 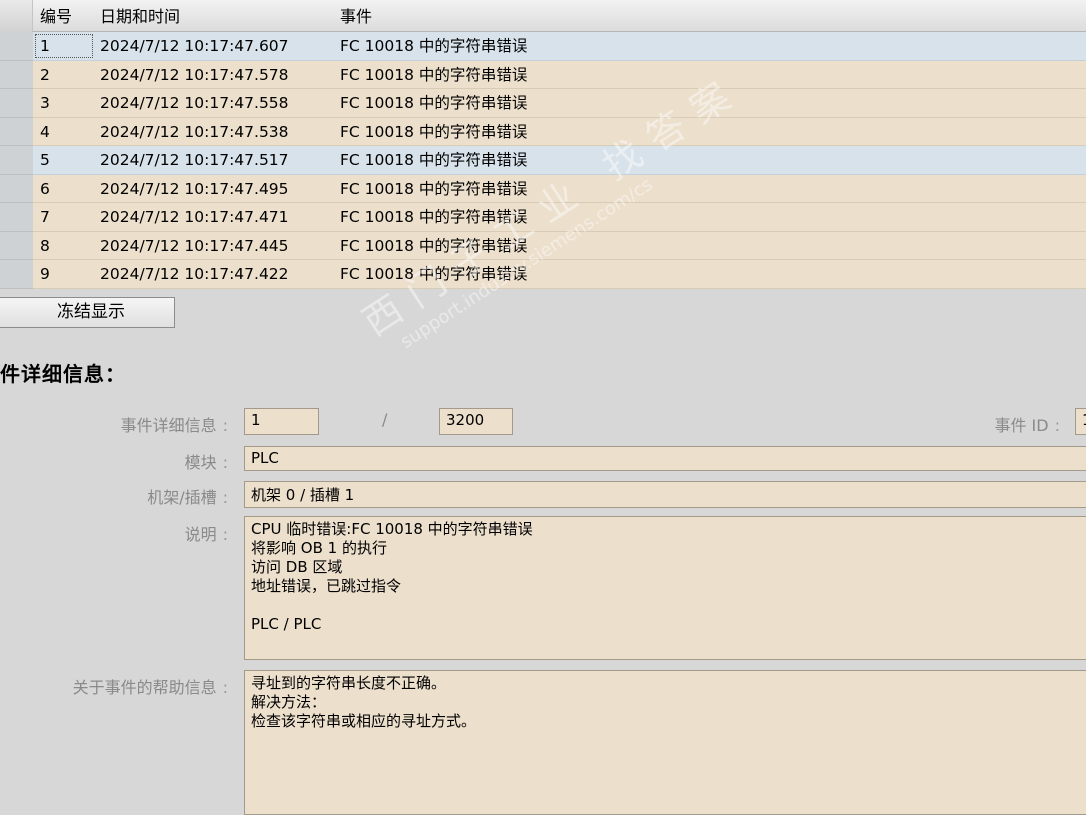 What do you see at coordinates (668, 605) in the screenshot?
I see `description-line` at bounding box center [668, 605].